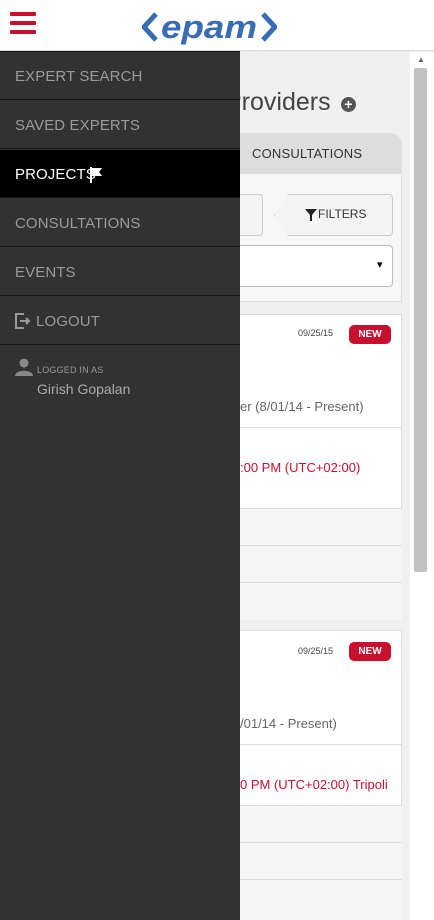  I want to click on app-header: epam, so click(217, 25).